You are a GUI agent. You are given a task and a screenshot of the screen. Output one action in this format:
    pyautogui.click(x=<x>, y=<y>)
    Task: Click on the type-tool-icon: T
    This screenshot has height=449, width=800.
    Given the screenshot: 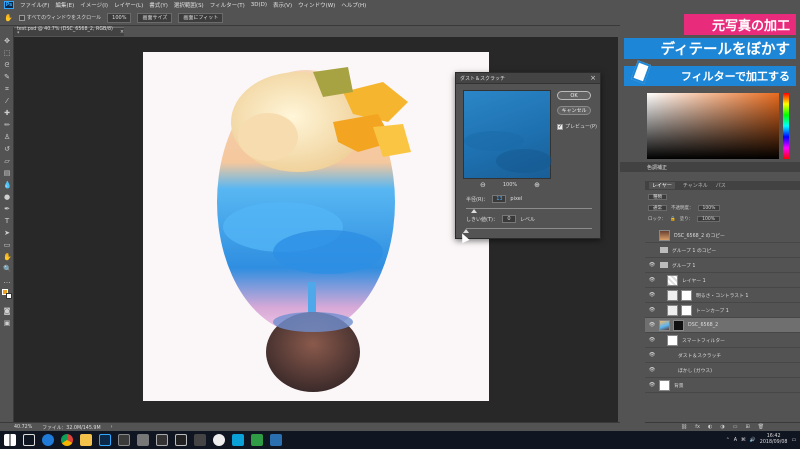 What is the action you would take?
    pyautogui.click(x=7, y=221)
    